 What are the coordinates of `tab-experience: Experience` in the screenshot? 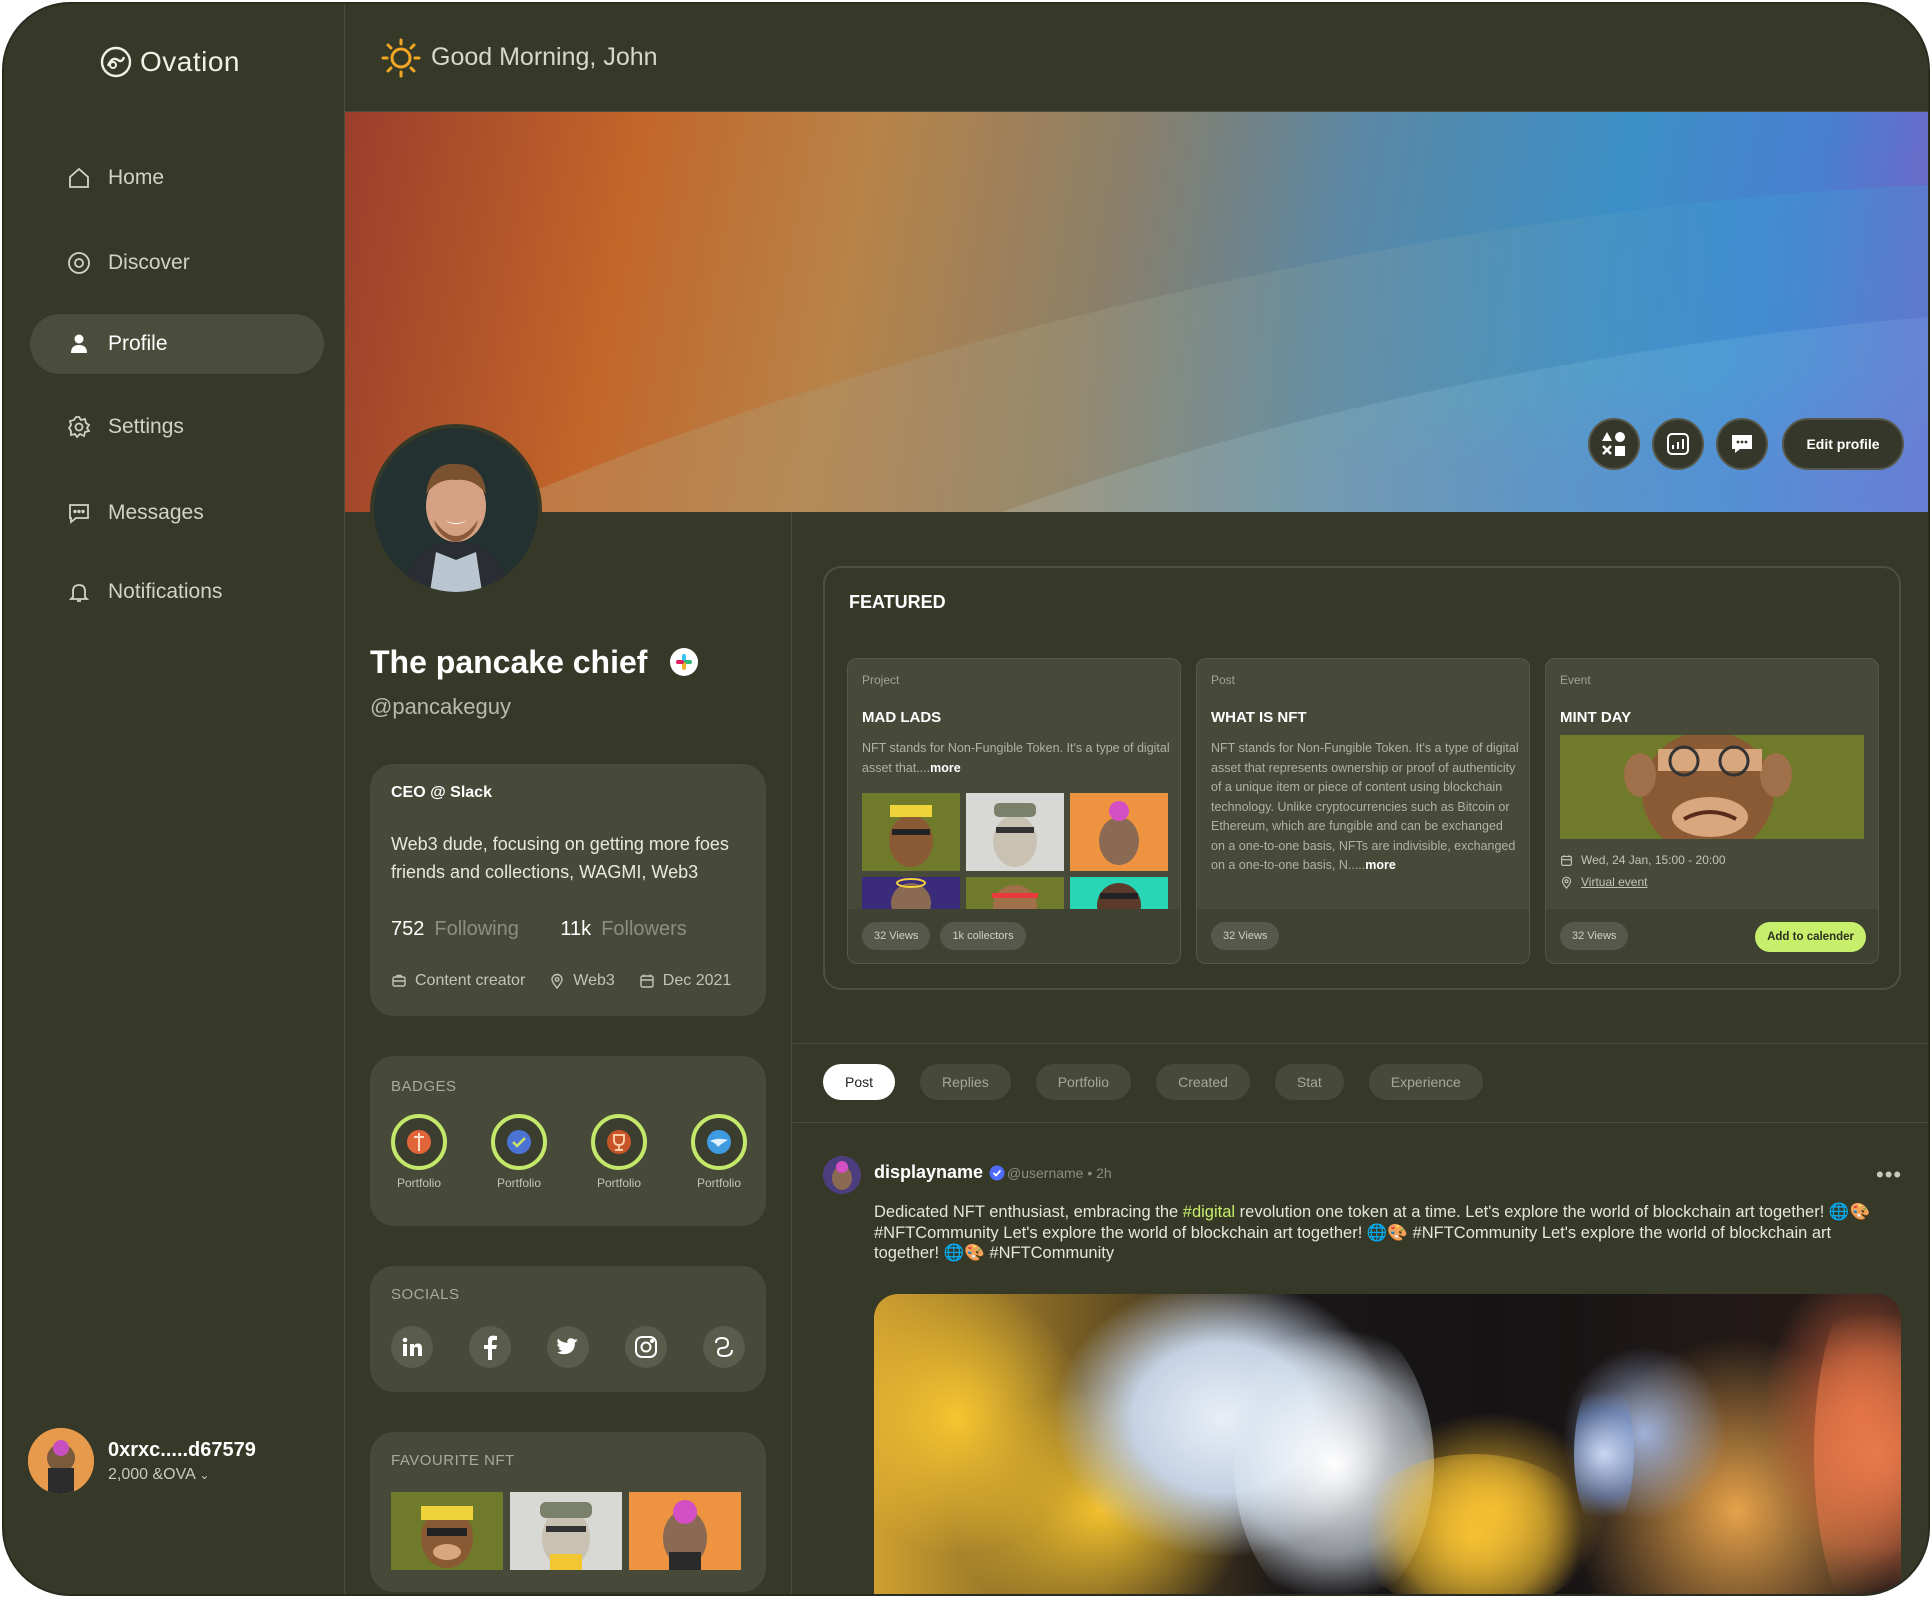 It's located at (1425, 1082).